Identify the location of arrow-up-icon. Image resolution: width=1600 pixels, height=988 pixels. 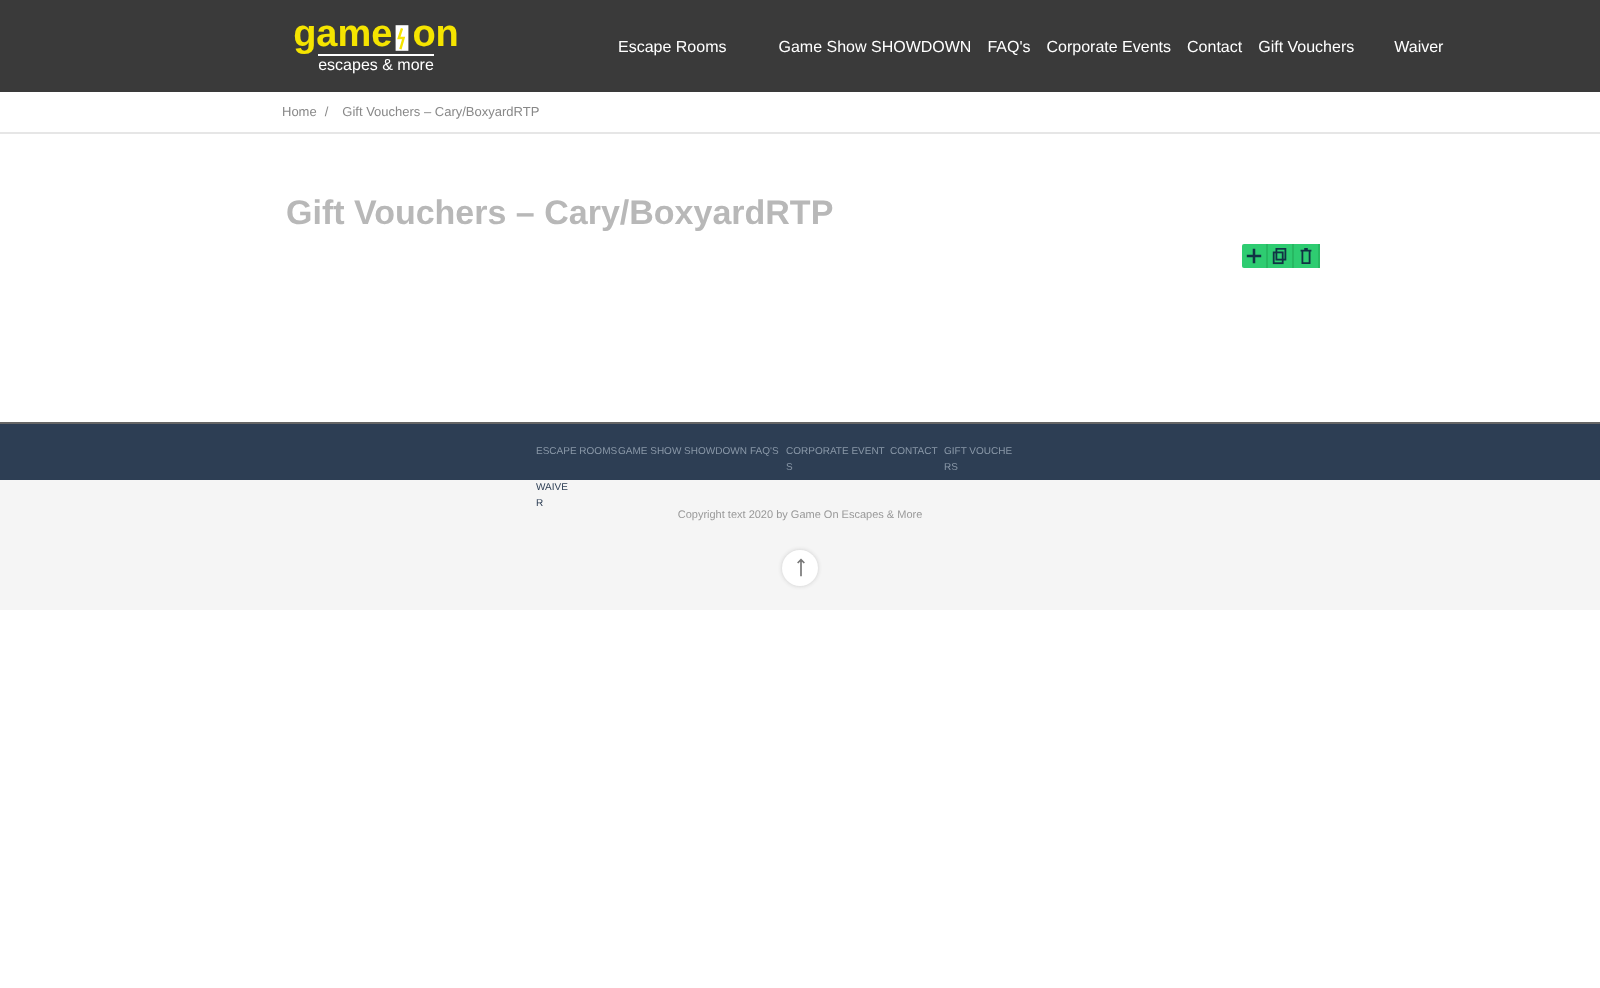
(800, 568).